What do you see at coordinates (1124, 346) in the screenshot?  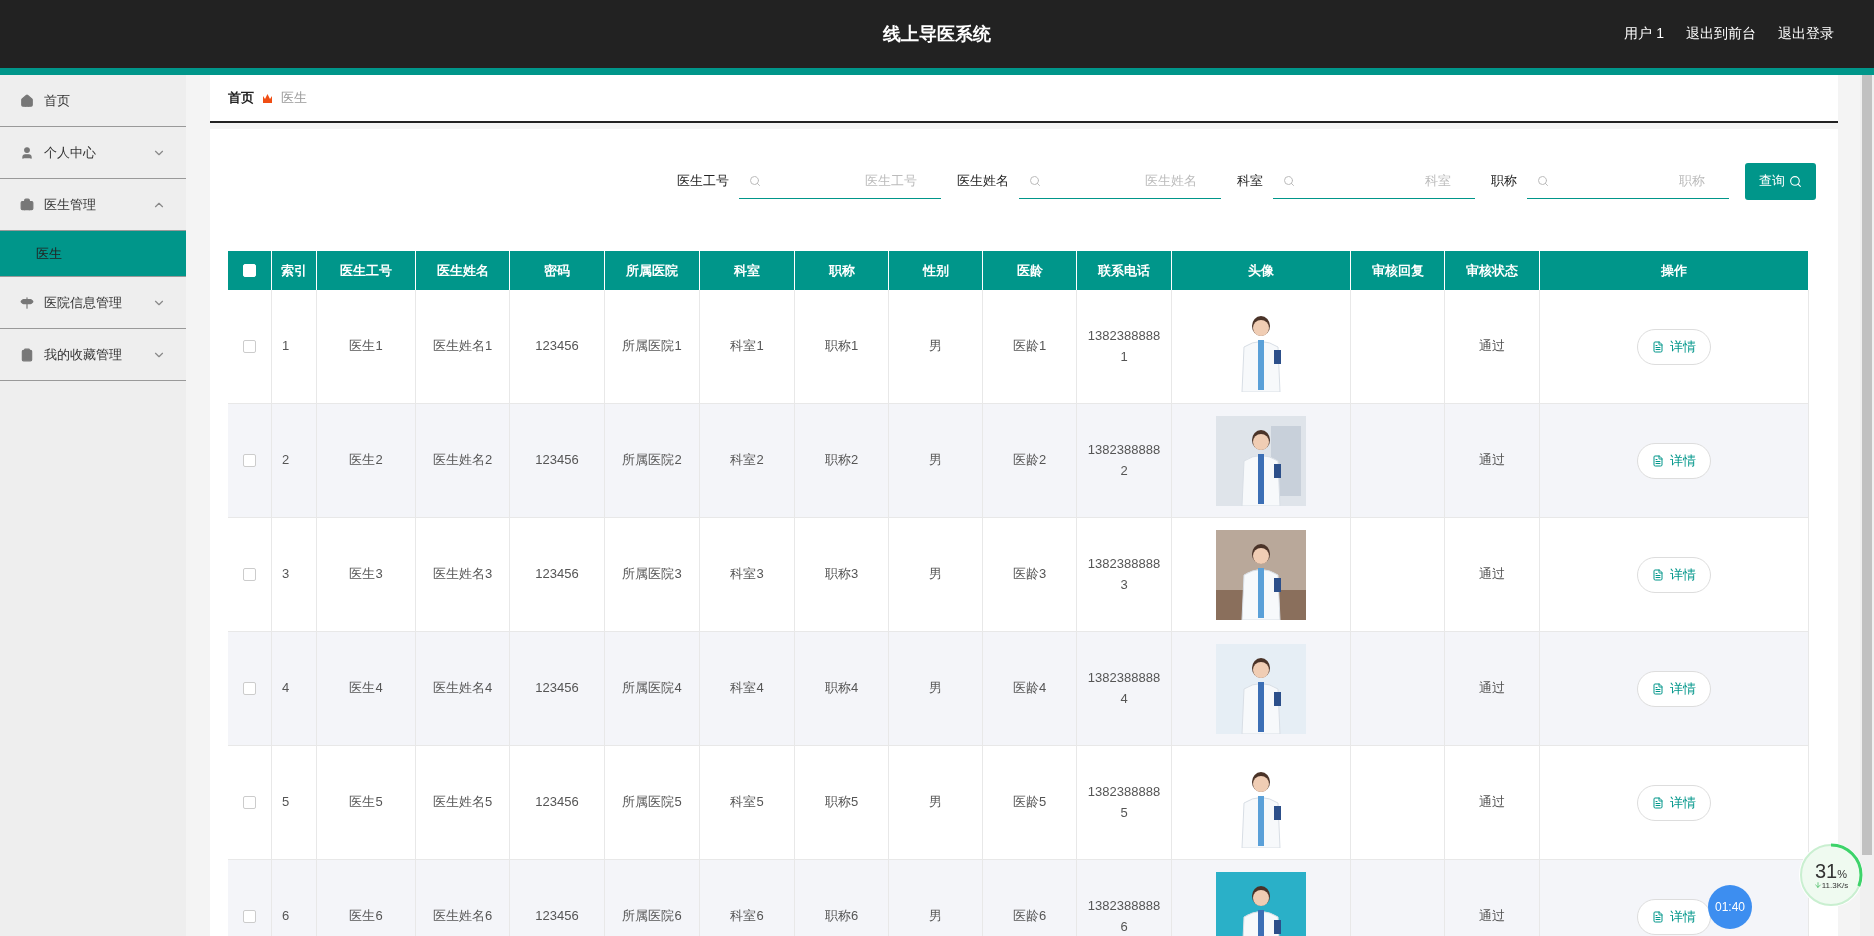 I see `table-cell: 13823888881` at bounding box center [1124, 346].